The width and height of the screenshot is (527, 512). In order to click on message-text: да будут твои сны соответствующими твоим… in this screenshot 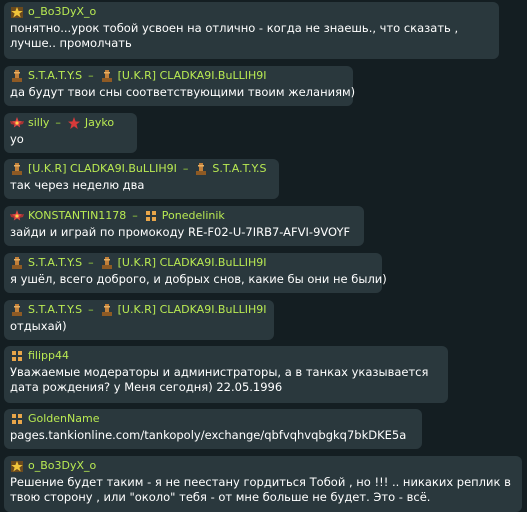, I will do `click(183, 92)`.